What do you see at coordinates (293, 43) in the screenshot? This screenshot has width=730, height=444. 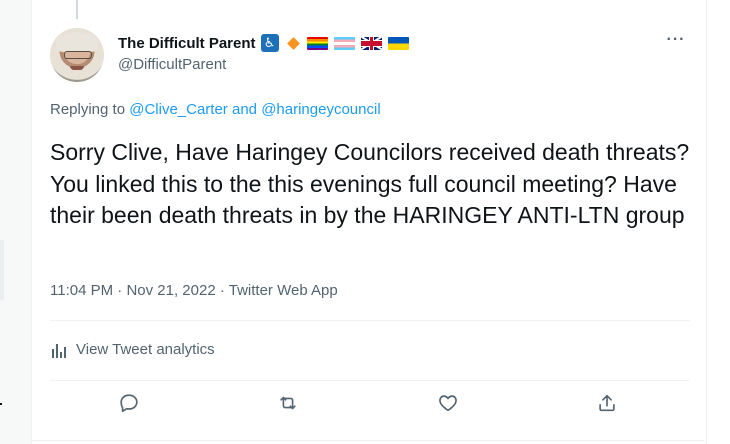 I see `orange-diamond-icon` at bounding box center [293, 43].